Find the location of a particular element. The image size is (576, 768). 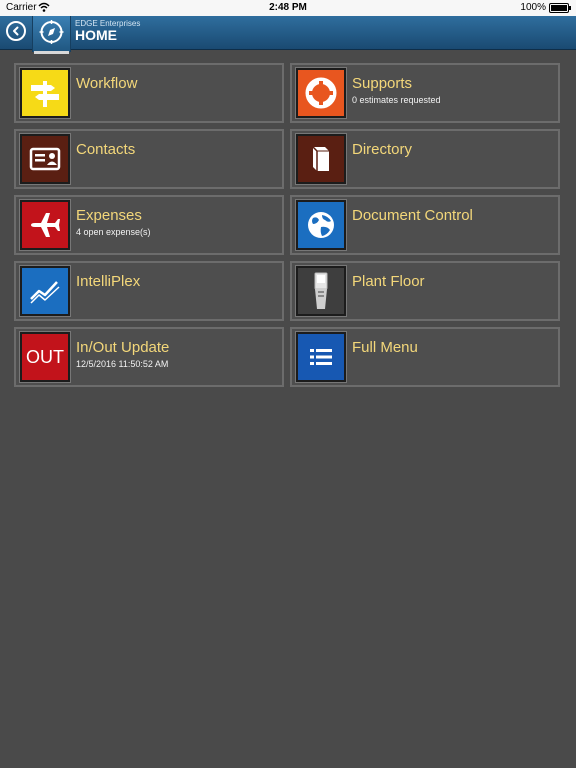

tile-title: Full Menu is located at coordinates (385, 347).